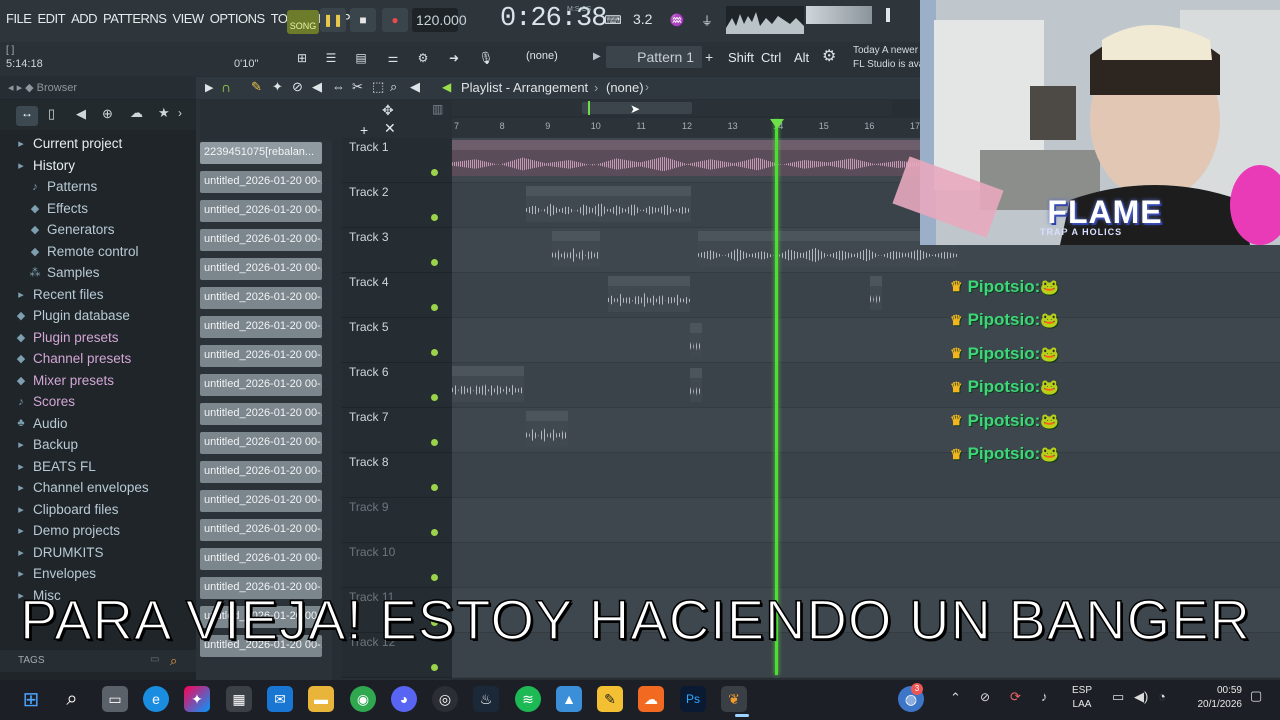 This screenshot has height=720, width=1280. What do you see at coordinates (303, 22) in the screenshot?
I see `pat-song-toggle: SONG` at bounding box center [303, 22].